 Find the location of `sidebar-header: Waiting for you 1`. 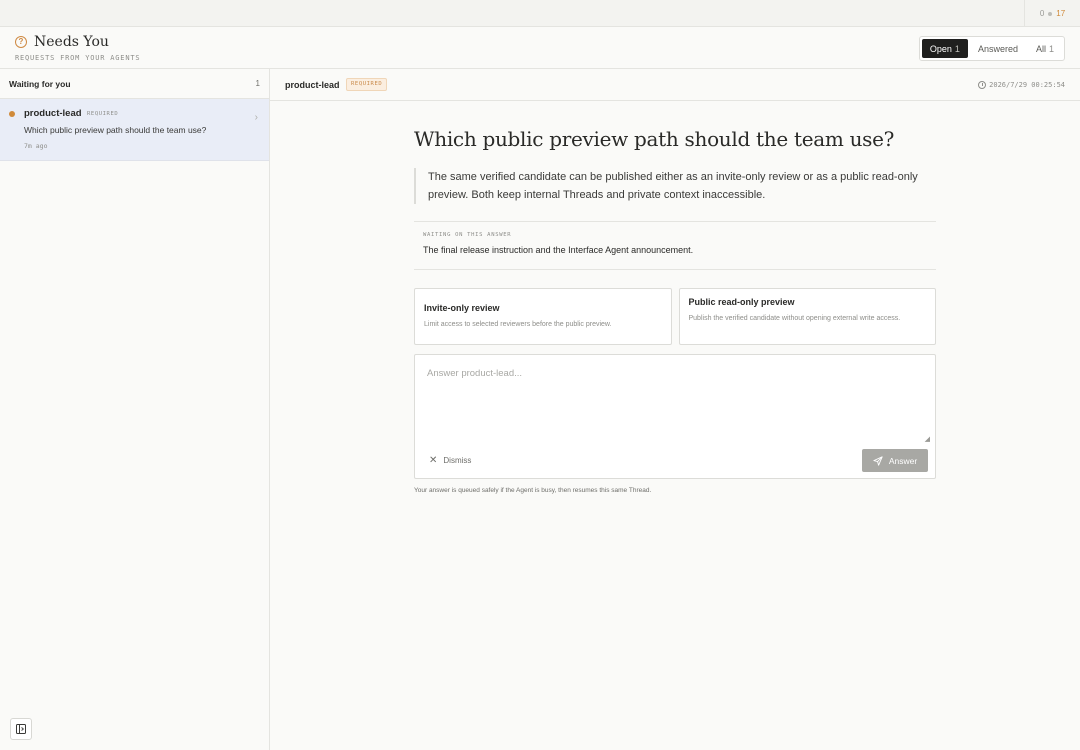

sidebar-header: Waiting for you 1 is located at coordinates (134, 84).